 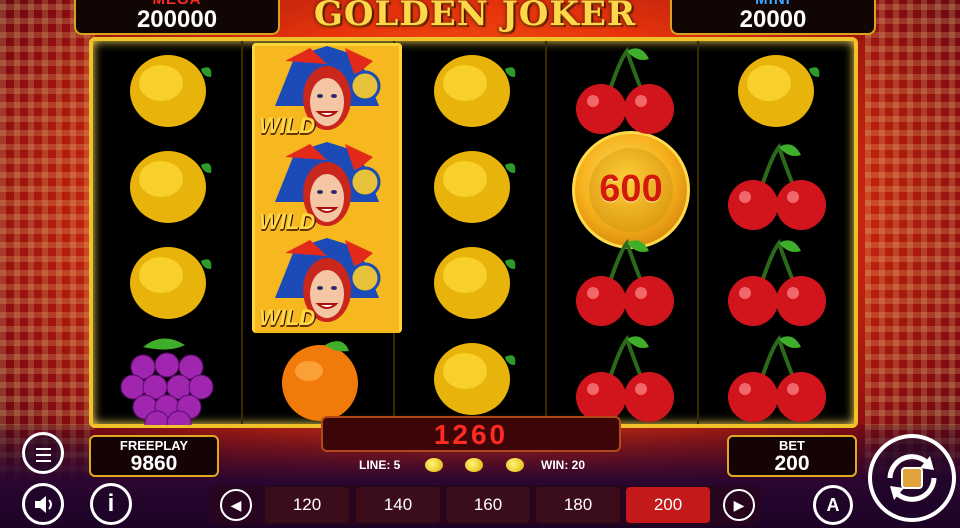 I want to click on speaker-icon, so click(x=43, y=504).